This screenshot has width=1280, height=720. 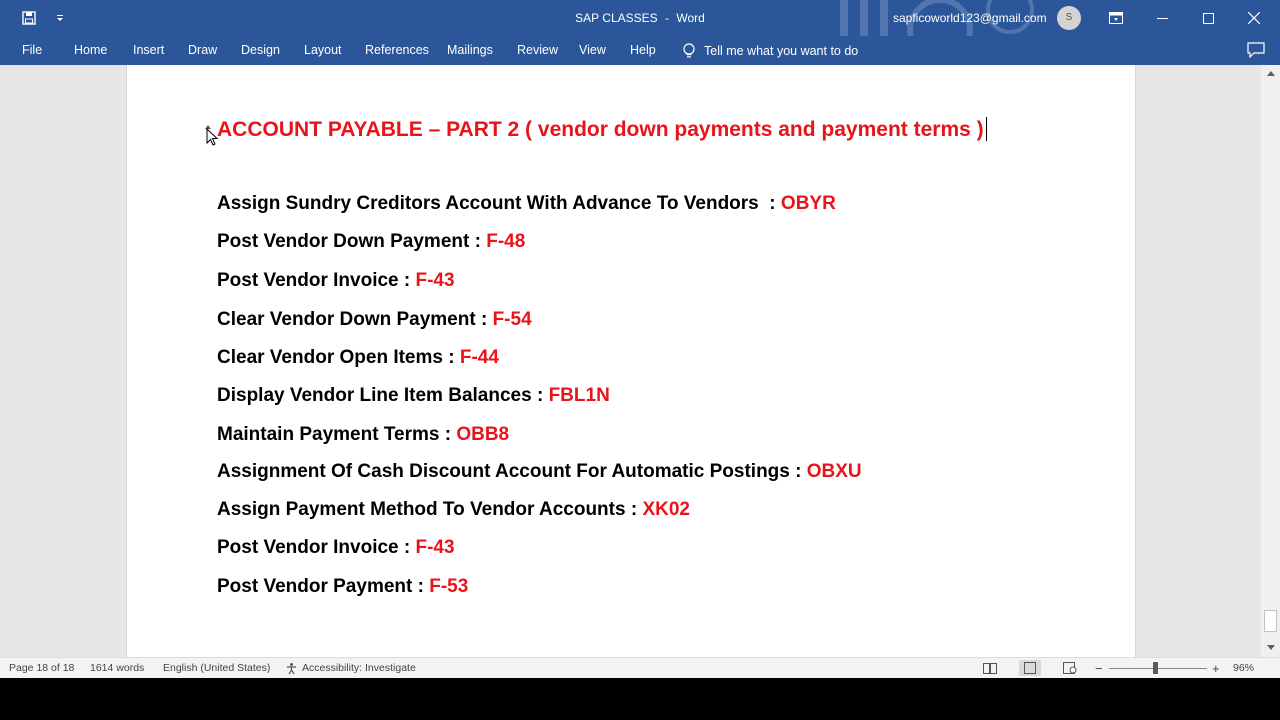 What do you see at coordinates (479, 357) in the screenshot?
I see `tcode: F-44` at bounding box center [479, 357].